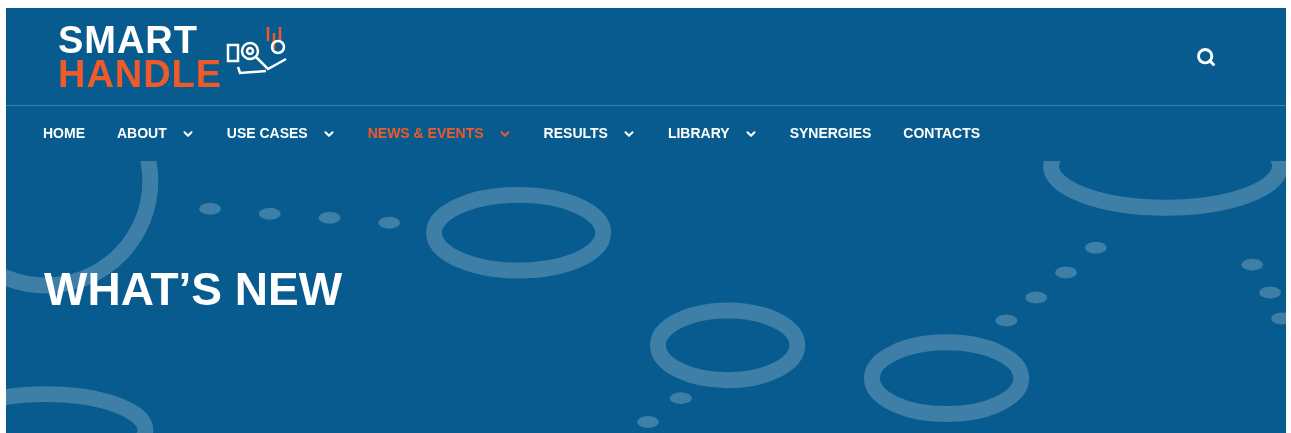 This screenshot has width=1291, height=433. Describe the element at coordinates (140, 73) in the screenshot. I see `logo-text: HANDLE` at that location.